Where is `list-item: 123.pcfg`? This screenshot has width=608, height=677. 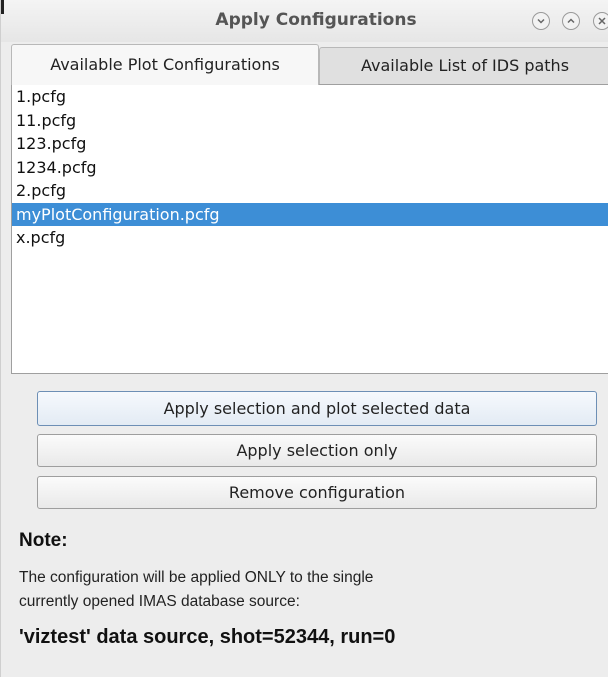 list-item: 123.pcfg is located at coordinates (310, 144).